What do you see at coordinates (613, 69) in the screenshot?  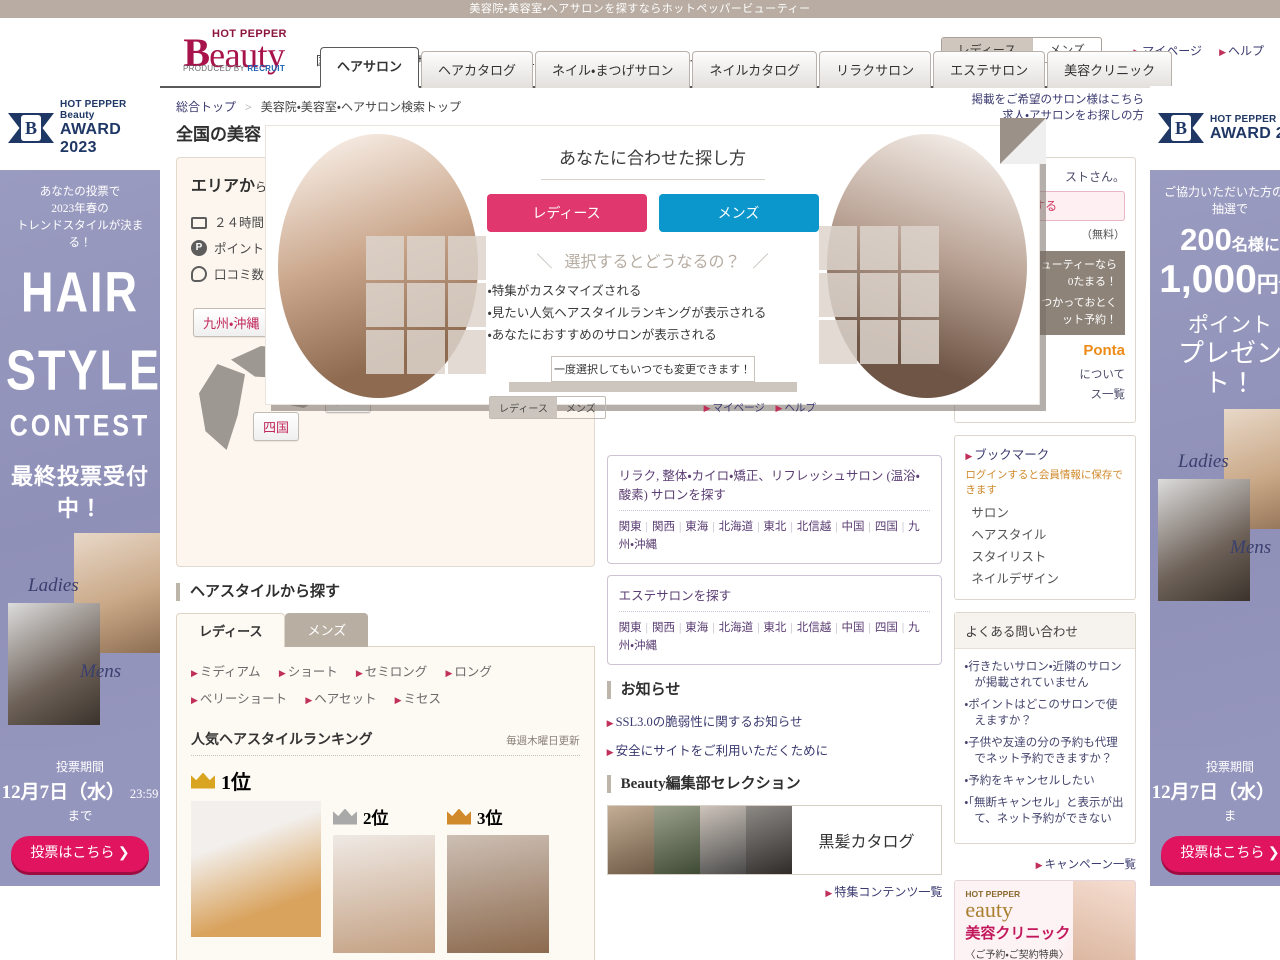 I see `tab-nail-eyelash-salon: ネイル・まつげサロン` at bounding box center [613, 69].